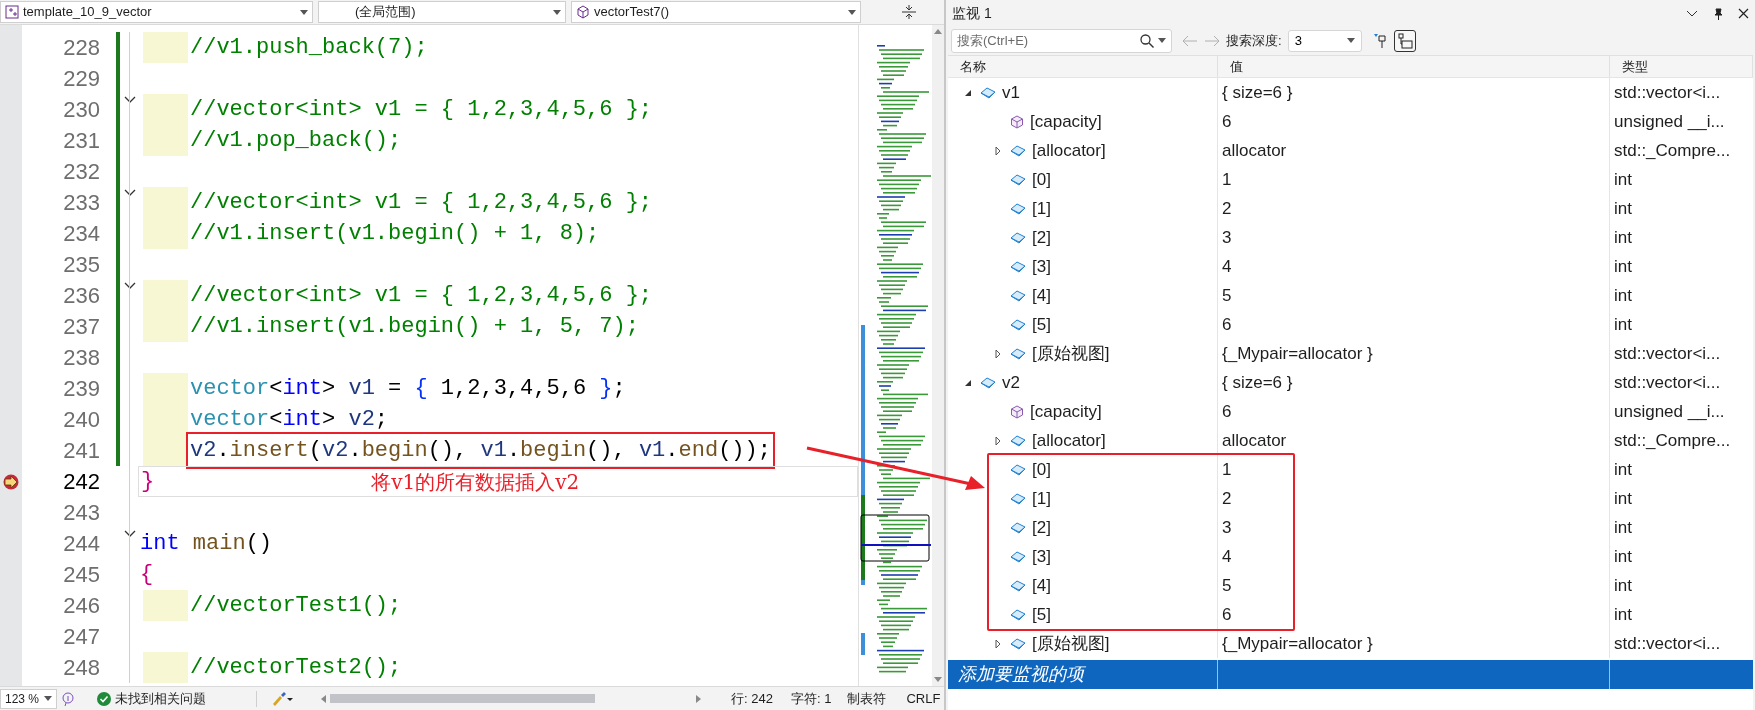 The height and width of the screenshot is (710, 1755). Describe the element at coordinates (282, 698) in the screenshot. I see `brush-icon` at that location.